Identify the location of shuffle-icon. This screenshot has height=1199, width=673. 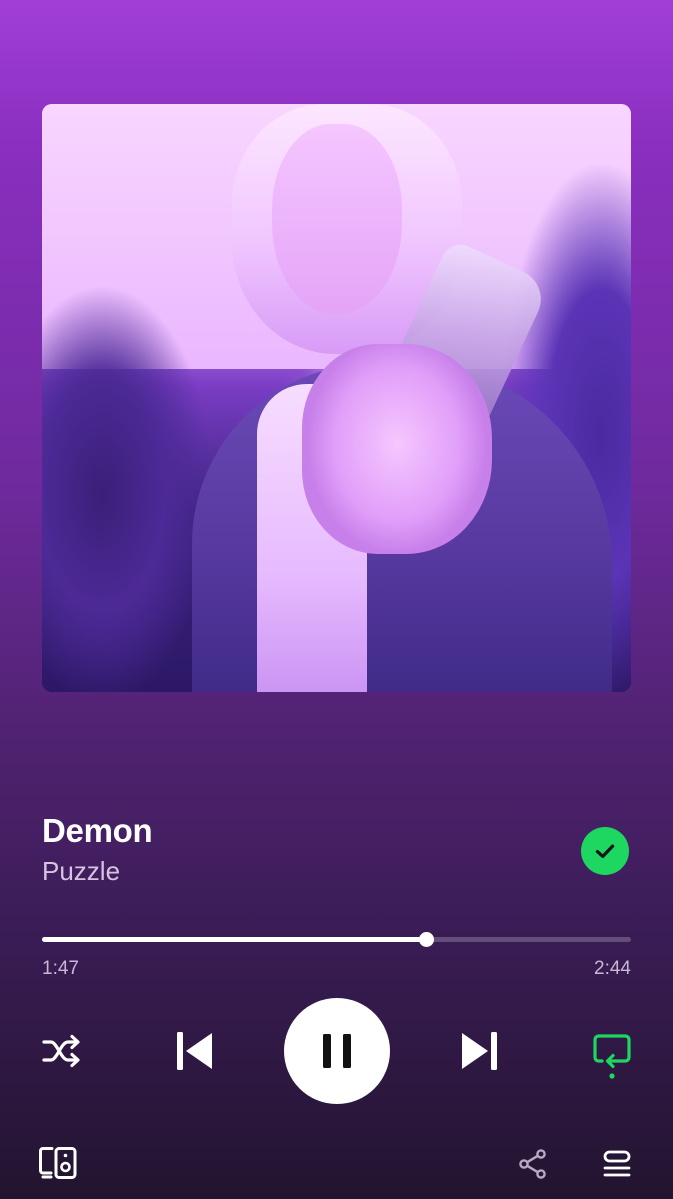
(61, 1051).